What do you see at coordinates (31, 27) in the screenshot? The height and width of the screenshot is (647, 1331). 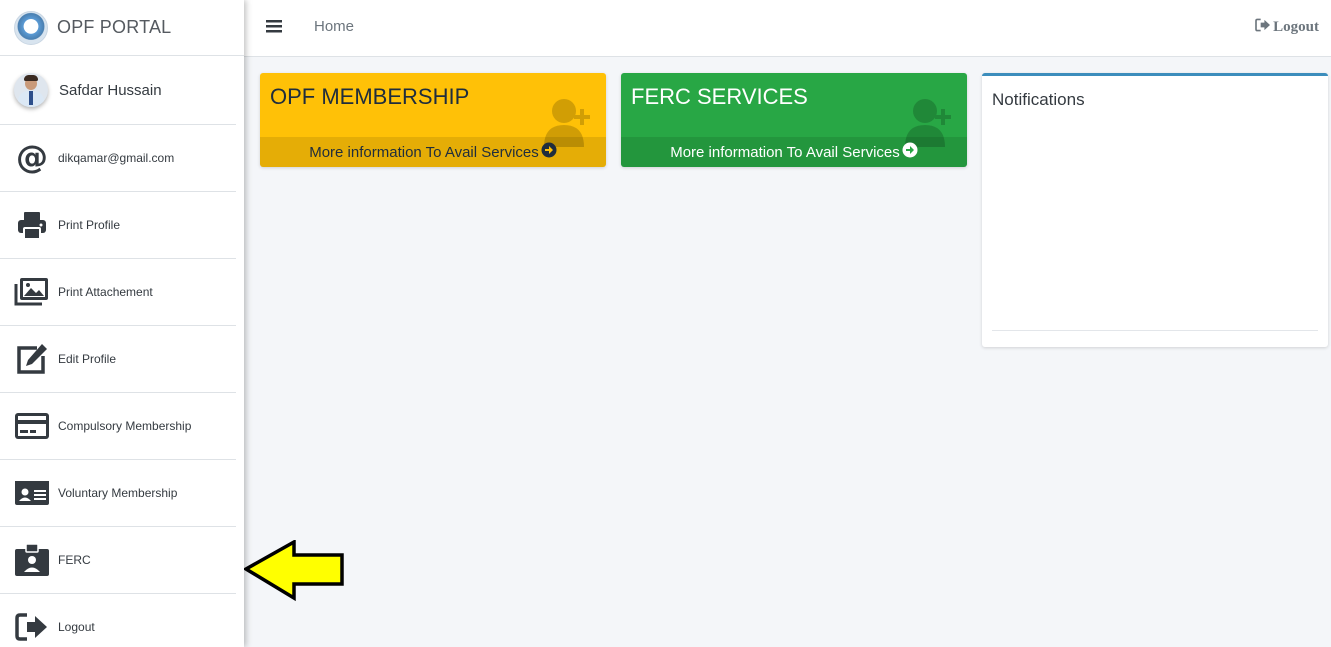 I see `opf-logo` at bounding box center [31, 27].